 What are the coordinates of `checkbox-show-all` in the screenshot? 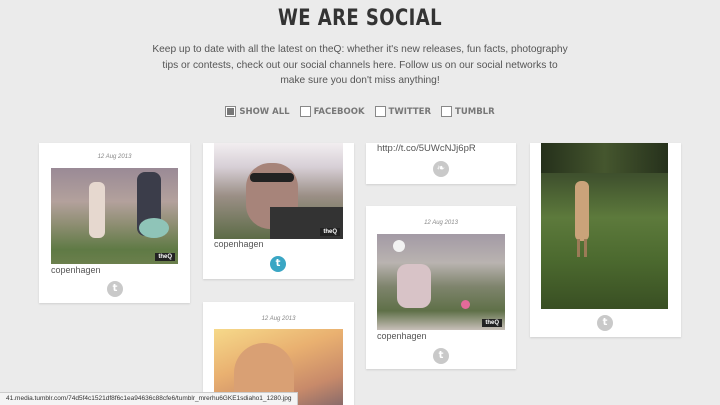 It's located at (231, 111).